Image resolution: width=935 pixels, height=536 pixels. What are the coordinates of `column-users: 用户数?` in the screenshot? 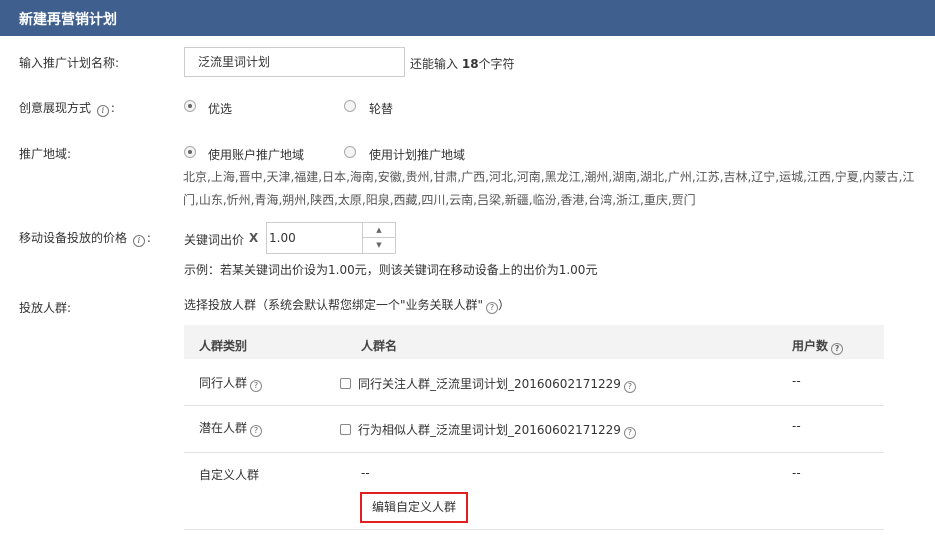 It's located at (818, 346).